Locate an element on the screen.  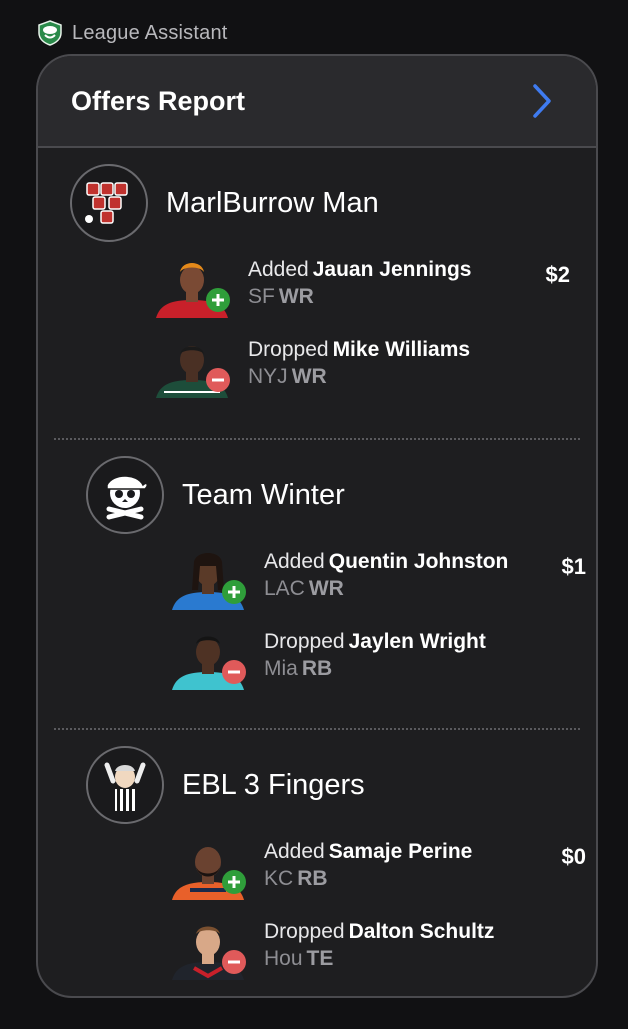
player-team: Hou is located at coordinates (283, 958).